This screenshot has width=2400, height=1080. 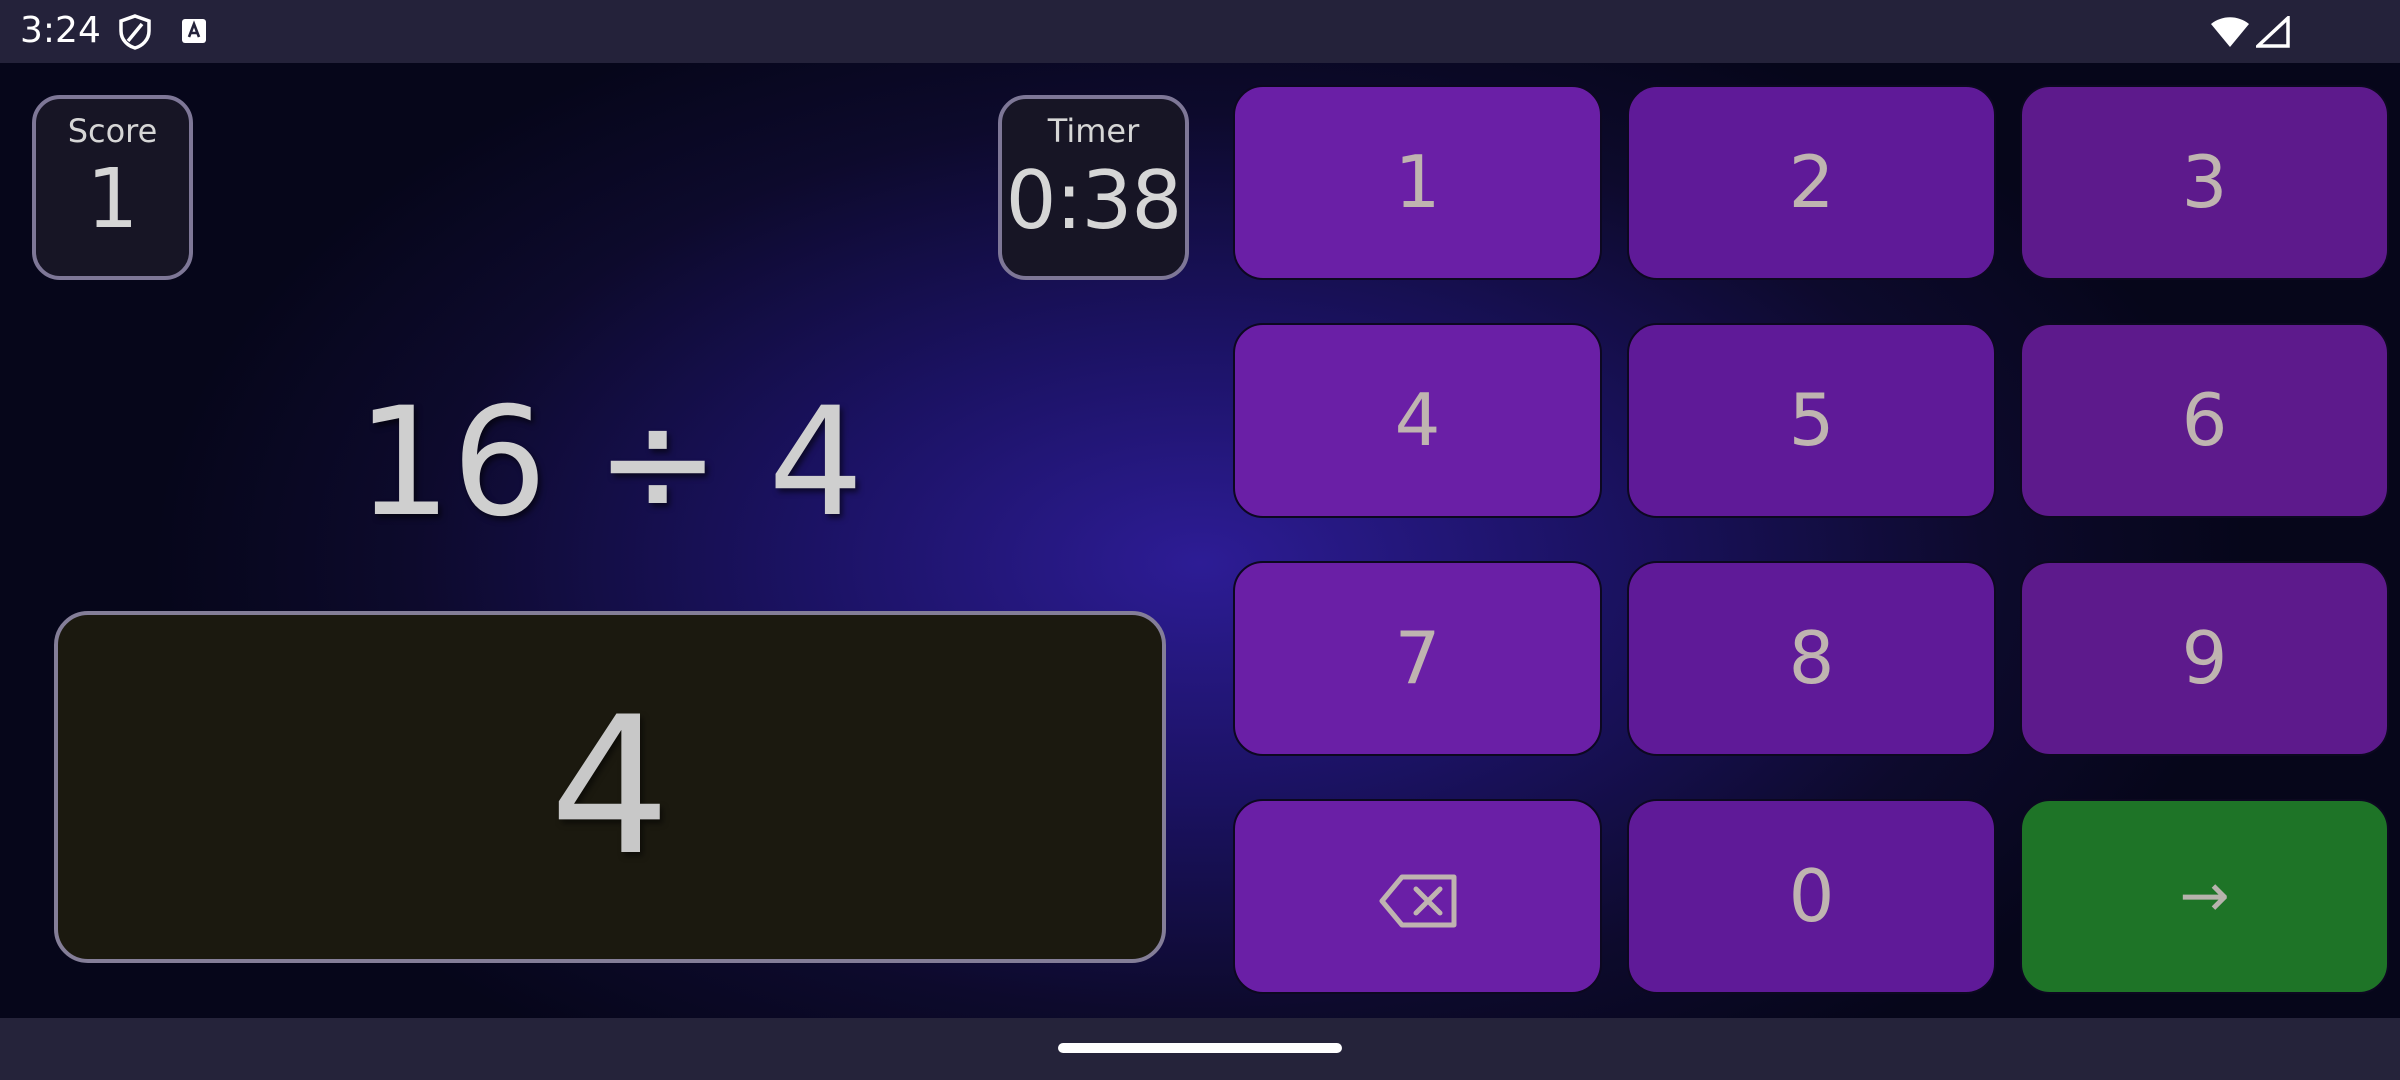 I want to click on navigation-bar, so click(x=1200, y=1049).